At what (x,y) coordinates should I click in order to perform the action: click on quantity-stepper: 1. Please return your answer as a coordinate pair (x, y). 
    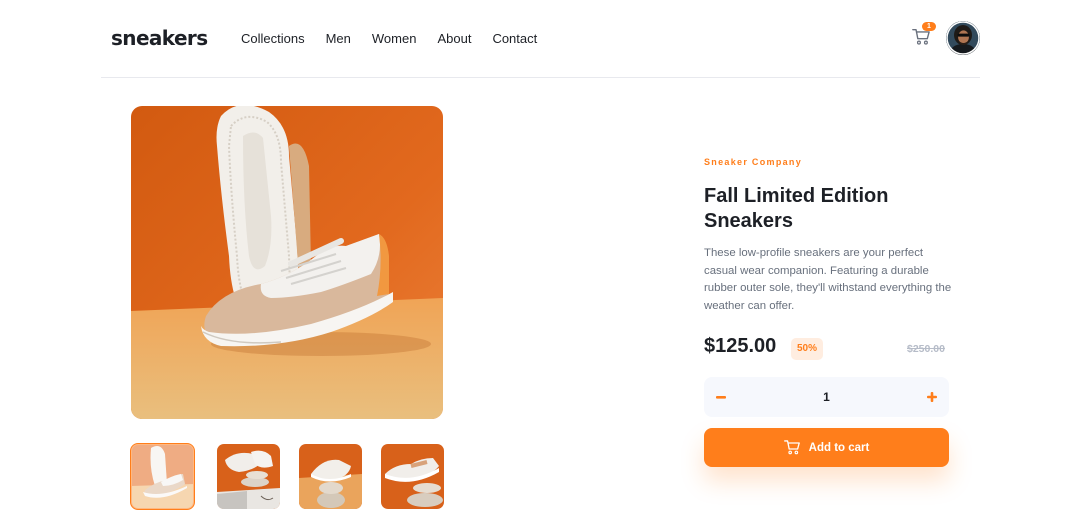
    Looking at the image, I should click on (826, 397).